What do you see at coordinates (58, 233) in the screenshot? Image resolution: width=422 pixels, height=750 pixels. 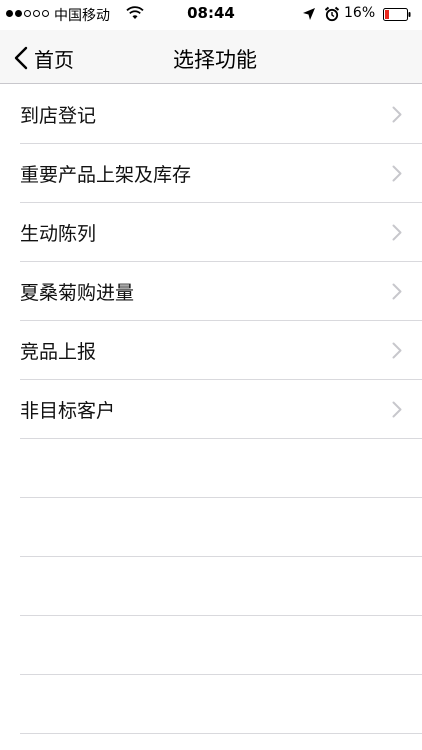 I see `menu-item-label: 生动陈列` at bounding box center [58, 233].